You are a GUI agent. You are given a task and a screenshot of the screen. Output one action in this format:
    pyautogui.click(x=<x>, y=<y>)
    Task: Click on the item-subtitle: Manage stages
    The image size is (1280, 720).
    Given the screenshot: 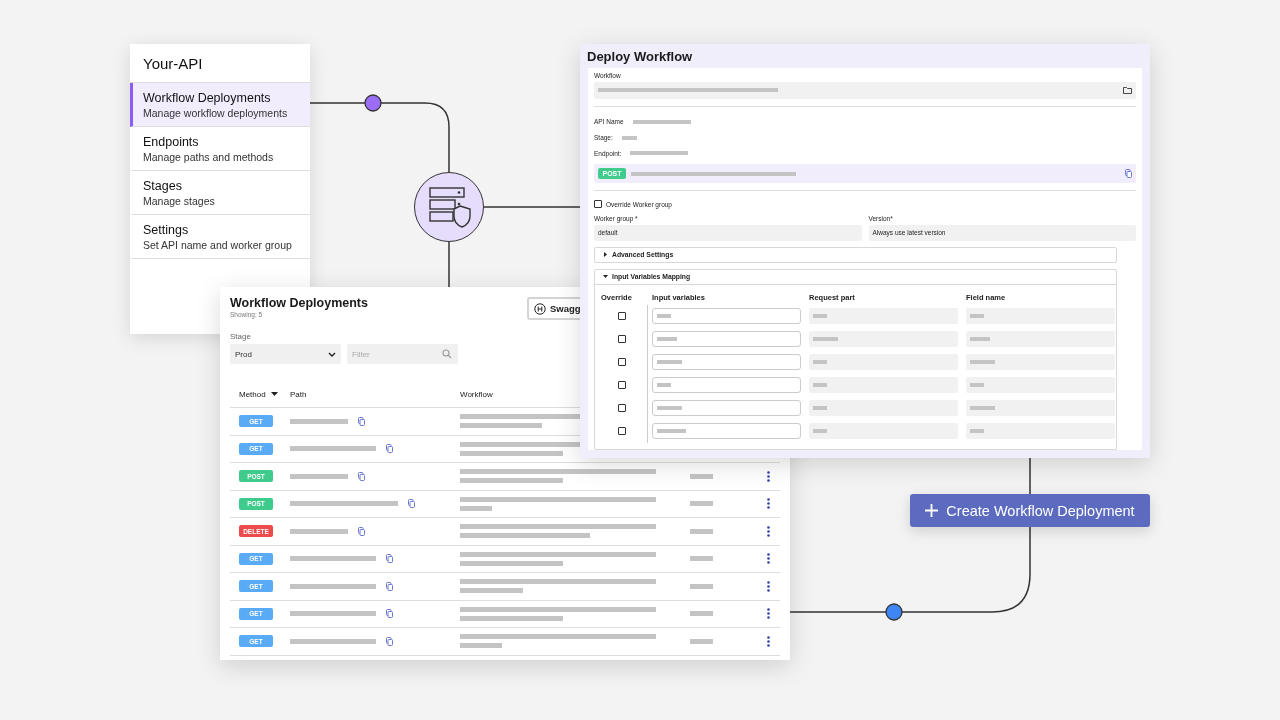 What is the action you would take?
    pyautogui.click(x=179, y=201)
    